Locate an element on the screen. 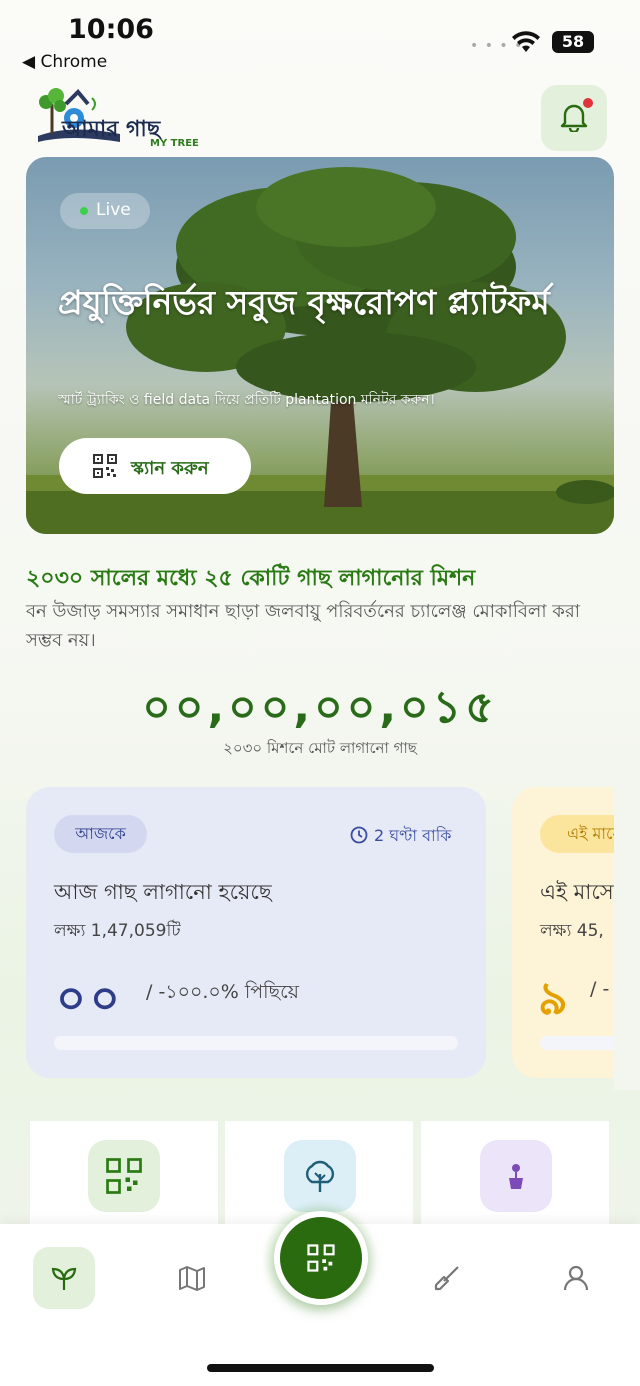 This screenshot has width=640, height=1386. time-remaining: 2 ঘণ্টা বাকি is located at coordinates (400, 836).